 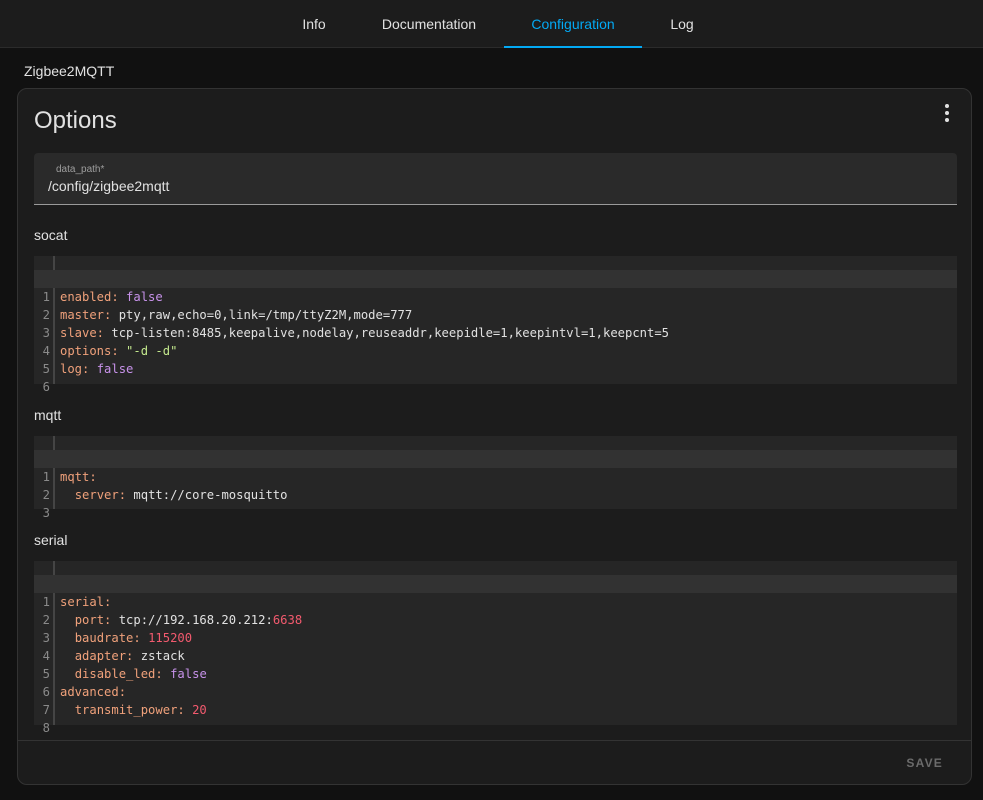 What do you see at coordinates (494, 762) in the screenshot?
I see `card-actions: SAVE` at bounding box center [494, 762].